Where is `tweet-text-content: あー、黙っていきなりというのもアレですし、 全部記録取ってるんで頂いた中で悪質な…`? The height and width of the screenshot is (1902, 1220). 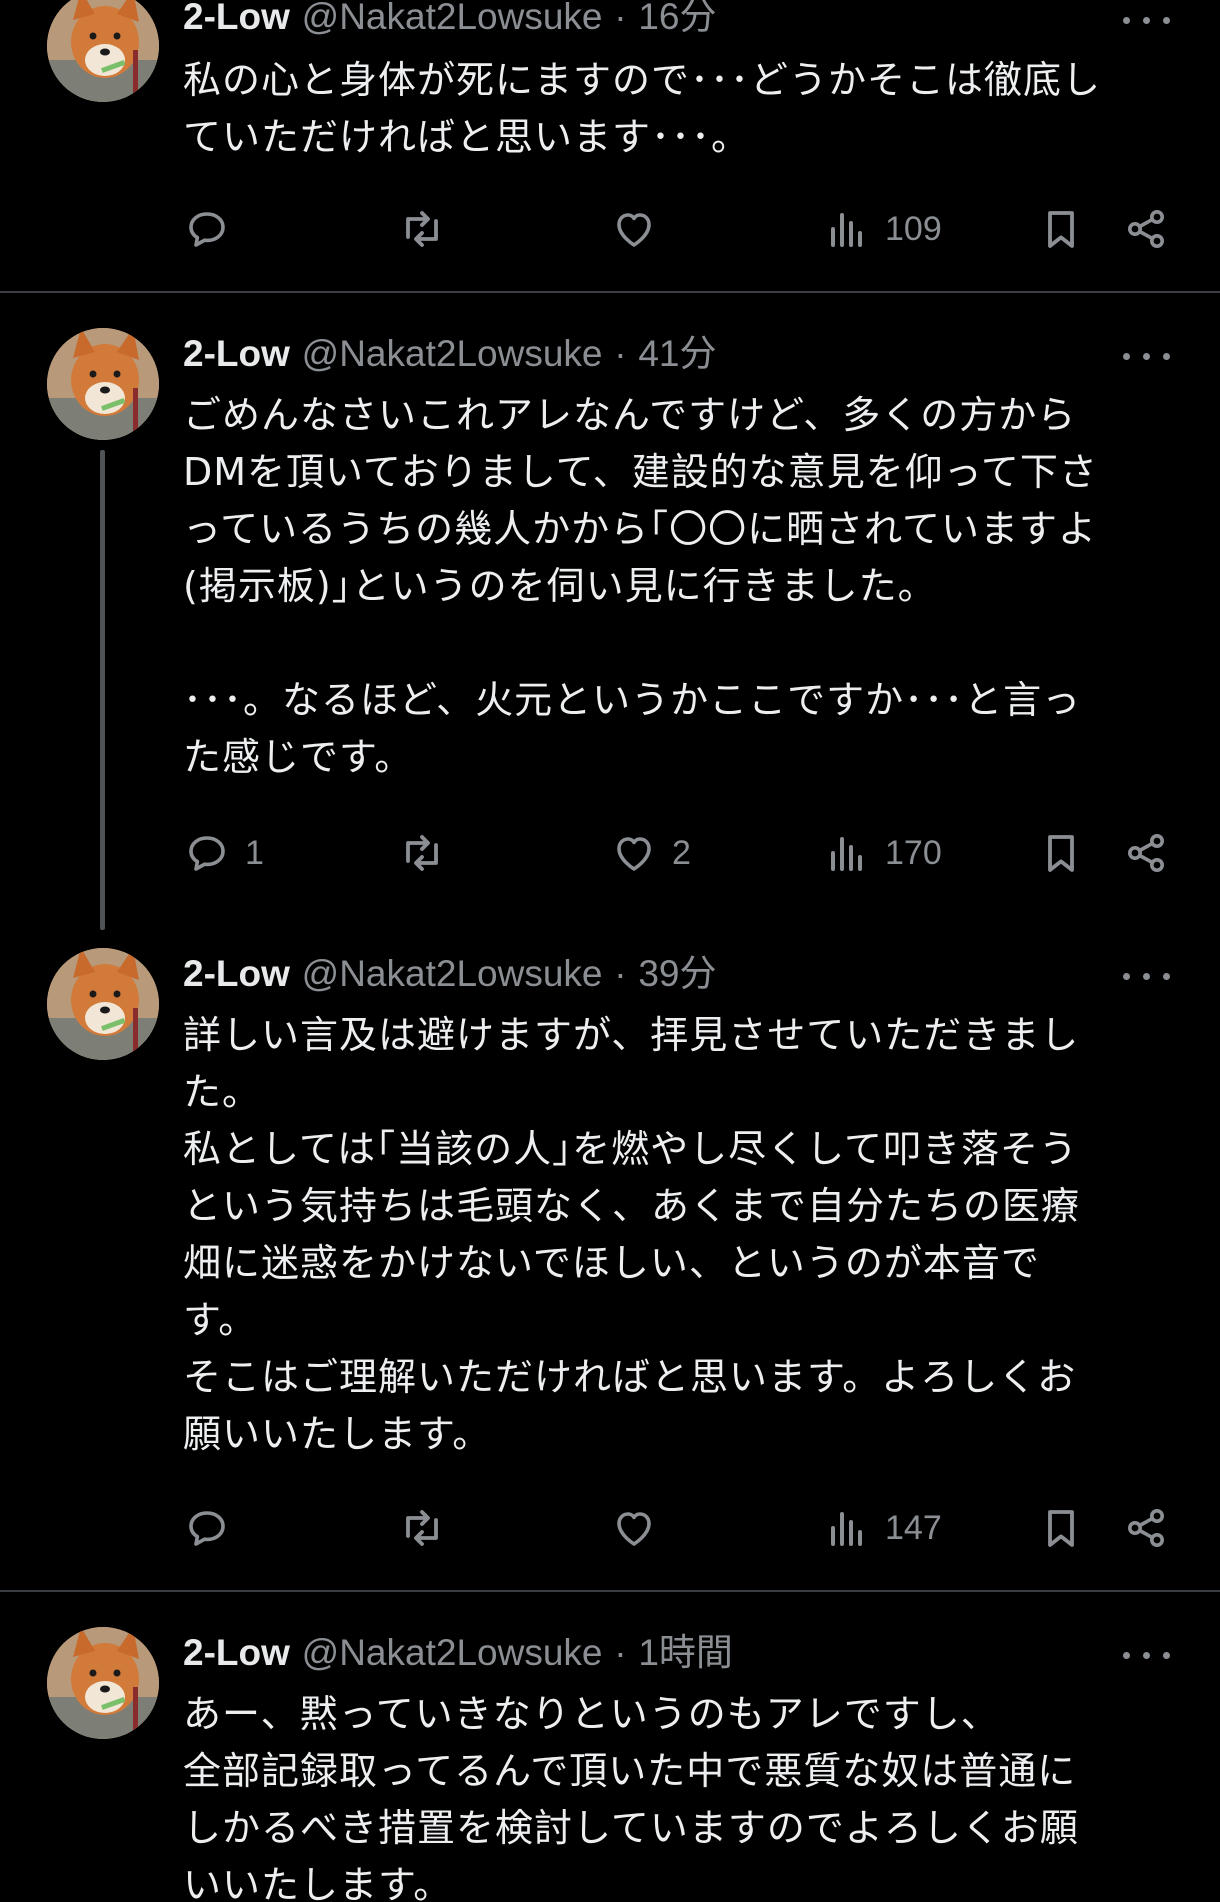 tweet-text-content: あー、黙っていきなりというのもアレですし、 全部記録取ってるんで頂いた中で悪質な… is located at coordinates (631, 1797).